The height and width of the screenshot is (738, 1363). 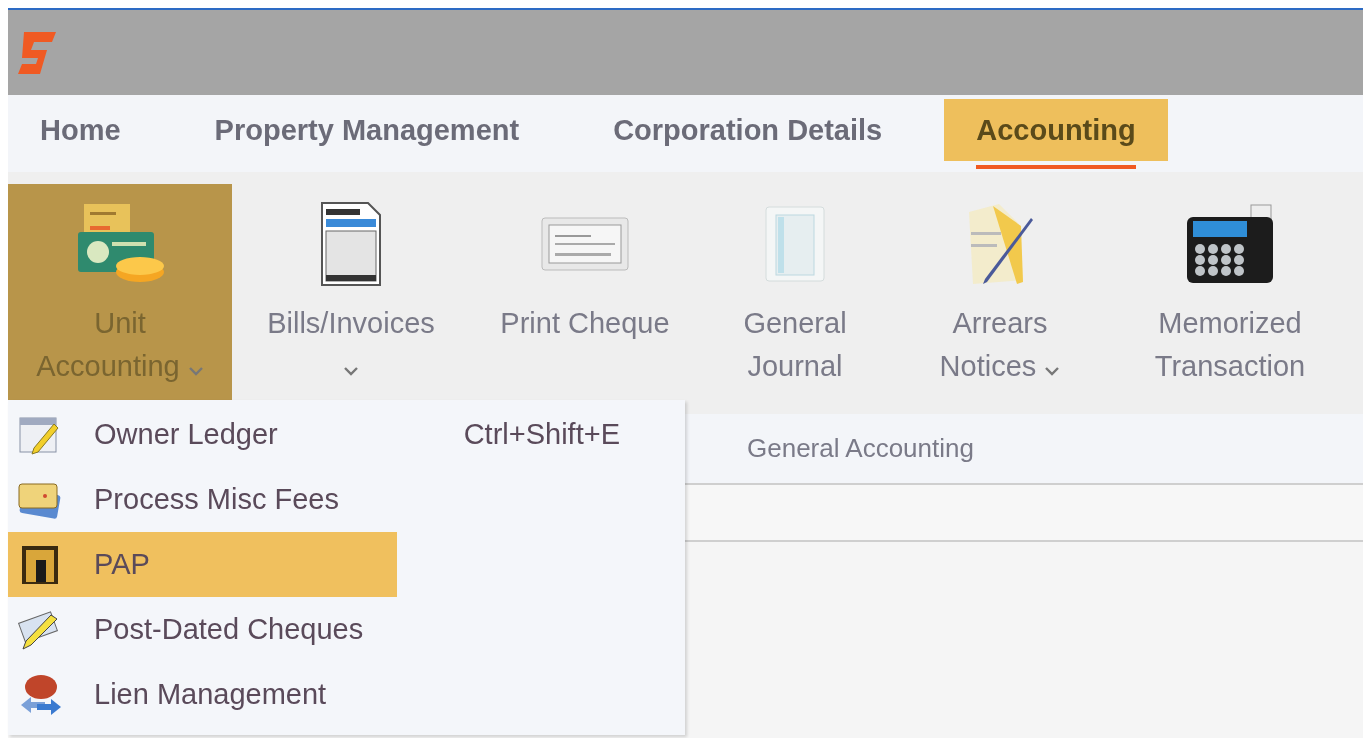 What do you see at coordinates (1000, 292) in the screenshot?
I see `ribbon-button: Arrears Notices` at bounding box center [1000, 292].